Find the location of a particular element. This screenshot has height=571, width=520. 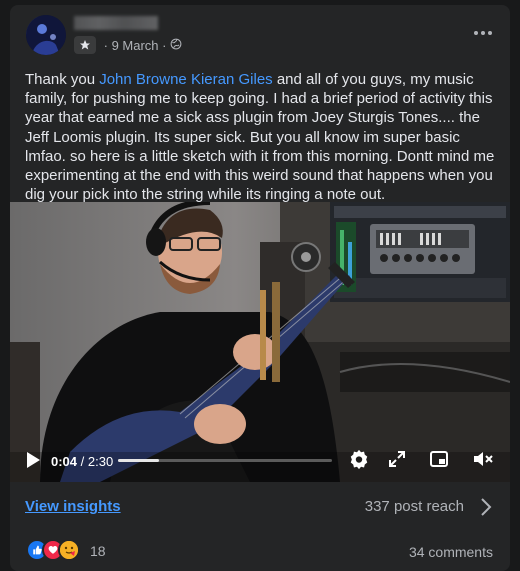

post-date: 9 March is located at coordinates (135, 45).